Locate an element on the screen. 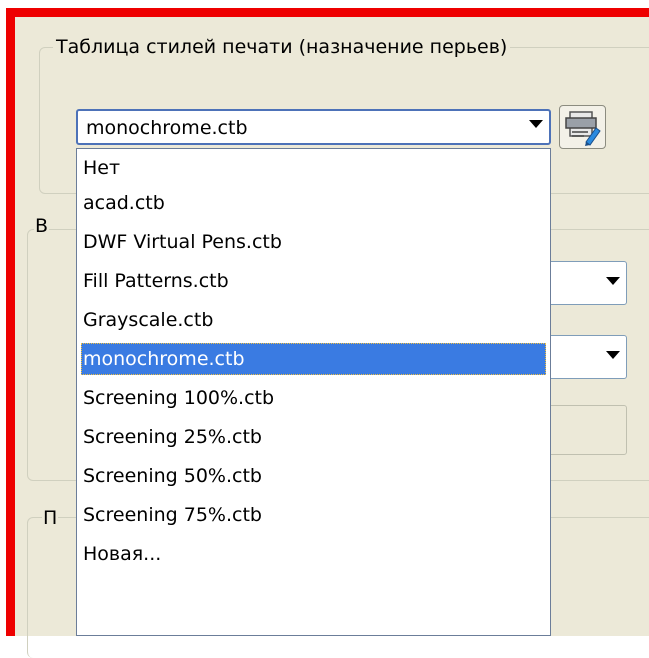  list-item: Нет is located at coordinates (313, 168).